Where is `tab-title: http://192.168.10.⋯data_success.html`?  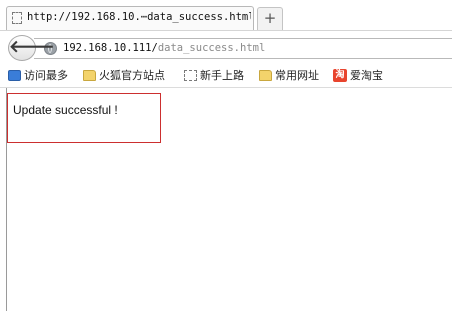
tab-title: http://192.168.10.⋯data_success.html is located at coordinates (139, 17).